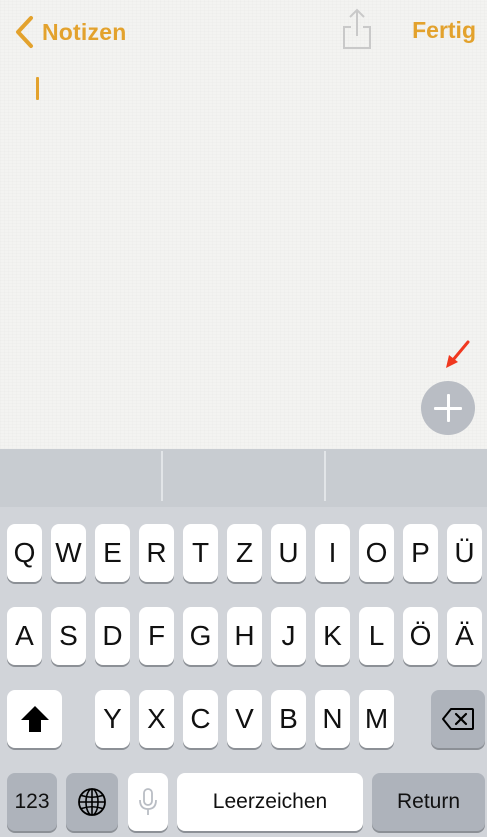  I want to click on key-x: X, so click(156, 719).